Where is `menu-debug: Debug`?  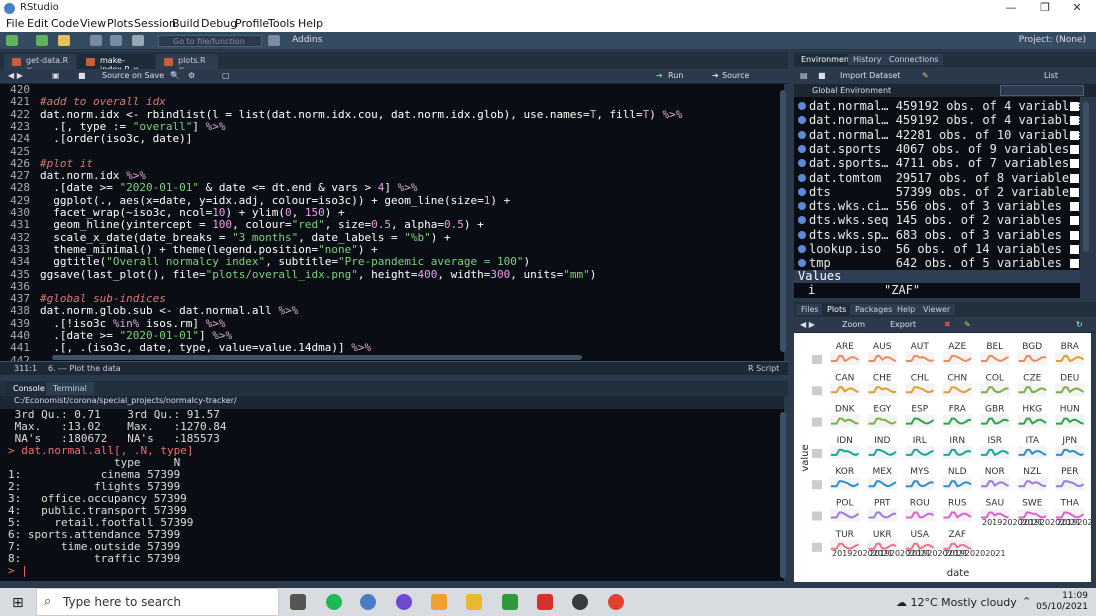 menu-debug: Debug is located at coordinates (219, 23).